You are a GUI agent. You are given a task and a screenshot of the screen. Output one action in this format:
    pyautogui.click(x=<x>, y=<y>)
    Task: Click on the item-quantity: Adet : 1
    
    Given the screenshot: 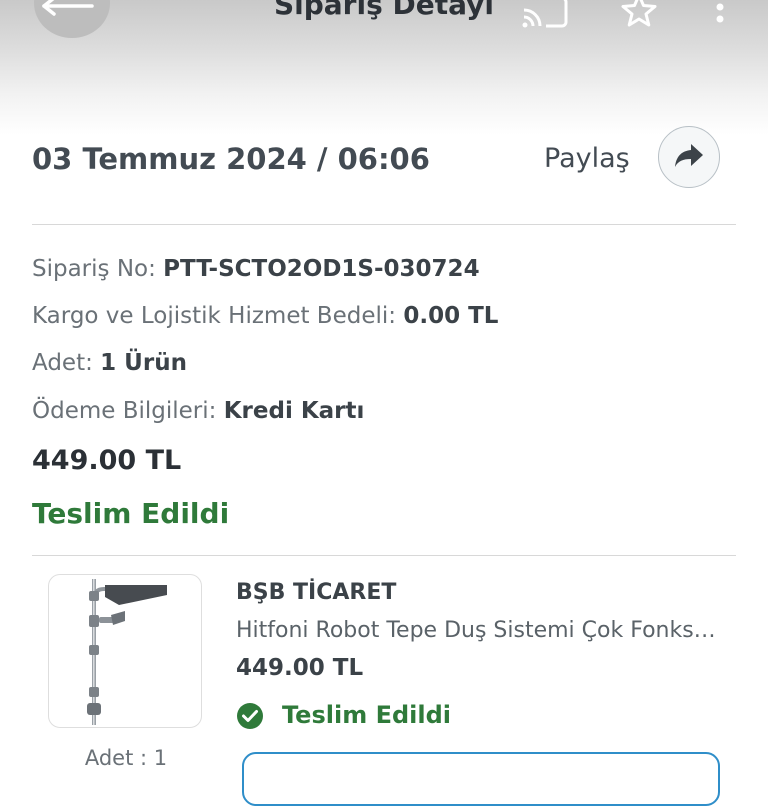 What is the action you would take?
    pyautogui.click(x=126, y=758)
    